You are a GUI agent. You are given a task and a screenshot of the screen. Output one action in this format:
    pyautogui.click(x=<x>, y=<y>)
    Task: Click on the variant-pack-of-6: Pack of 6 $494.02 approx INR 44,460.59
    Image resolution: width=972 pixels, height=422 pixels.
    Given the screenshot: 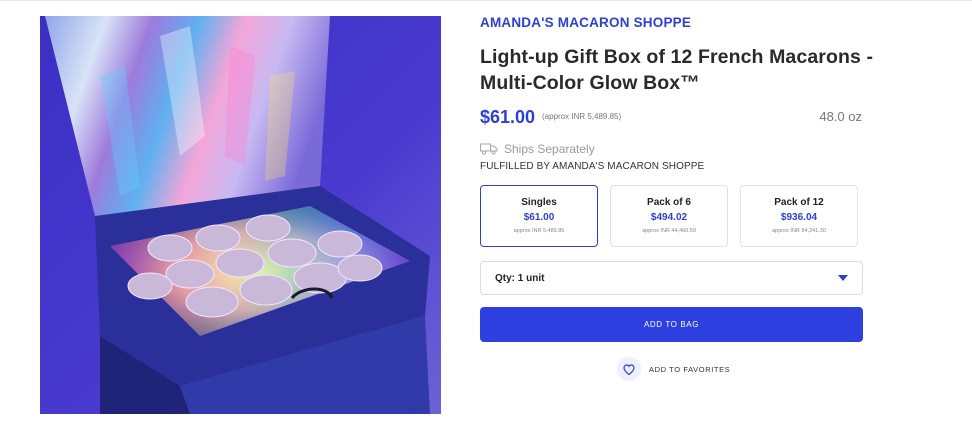 What is the action you would take?
    pyautogui.click(x=669, y=216)
    